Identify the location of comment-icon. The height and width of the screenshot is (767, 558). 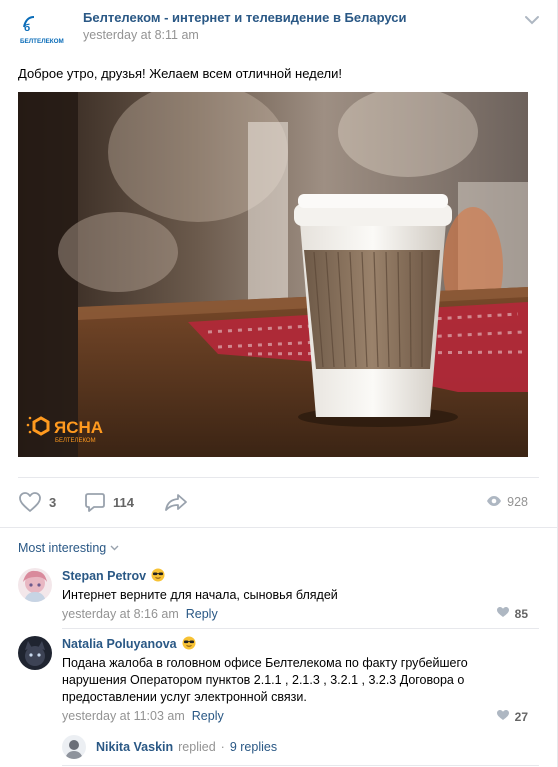
(95, 502).